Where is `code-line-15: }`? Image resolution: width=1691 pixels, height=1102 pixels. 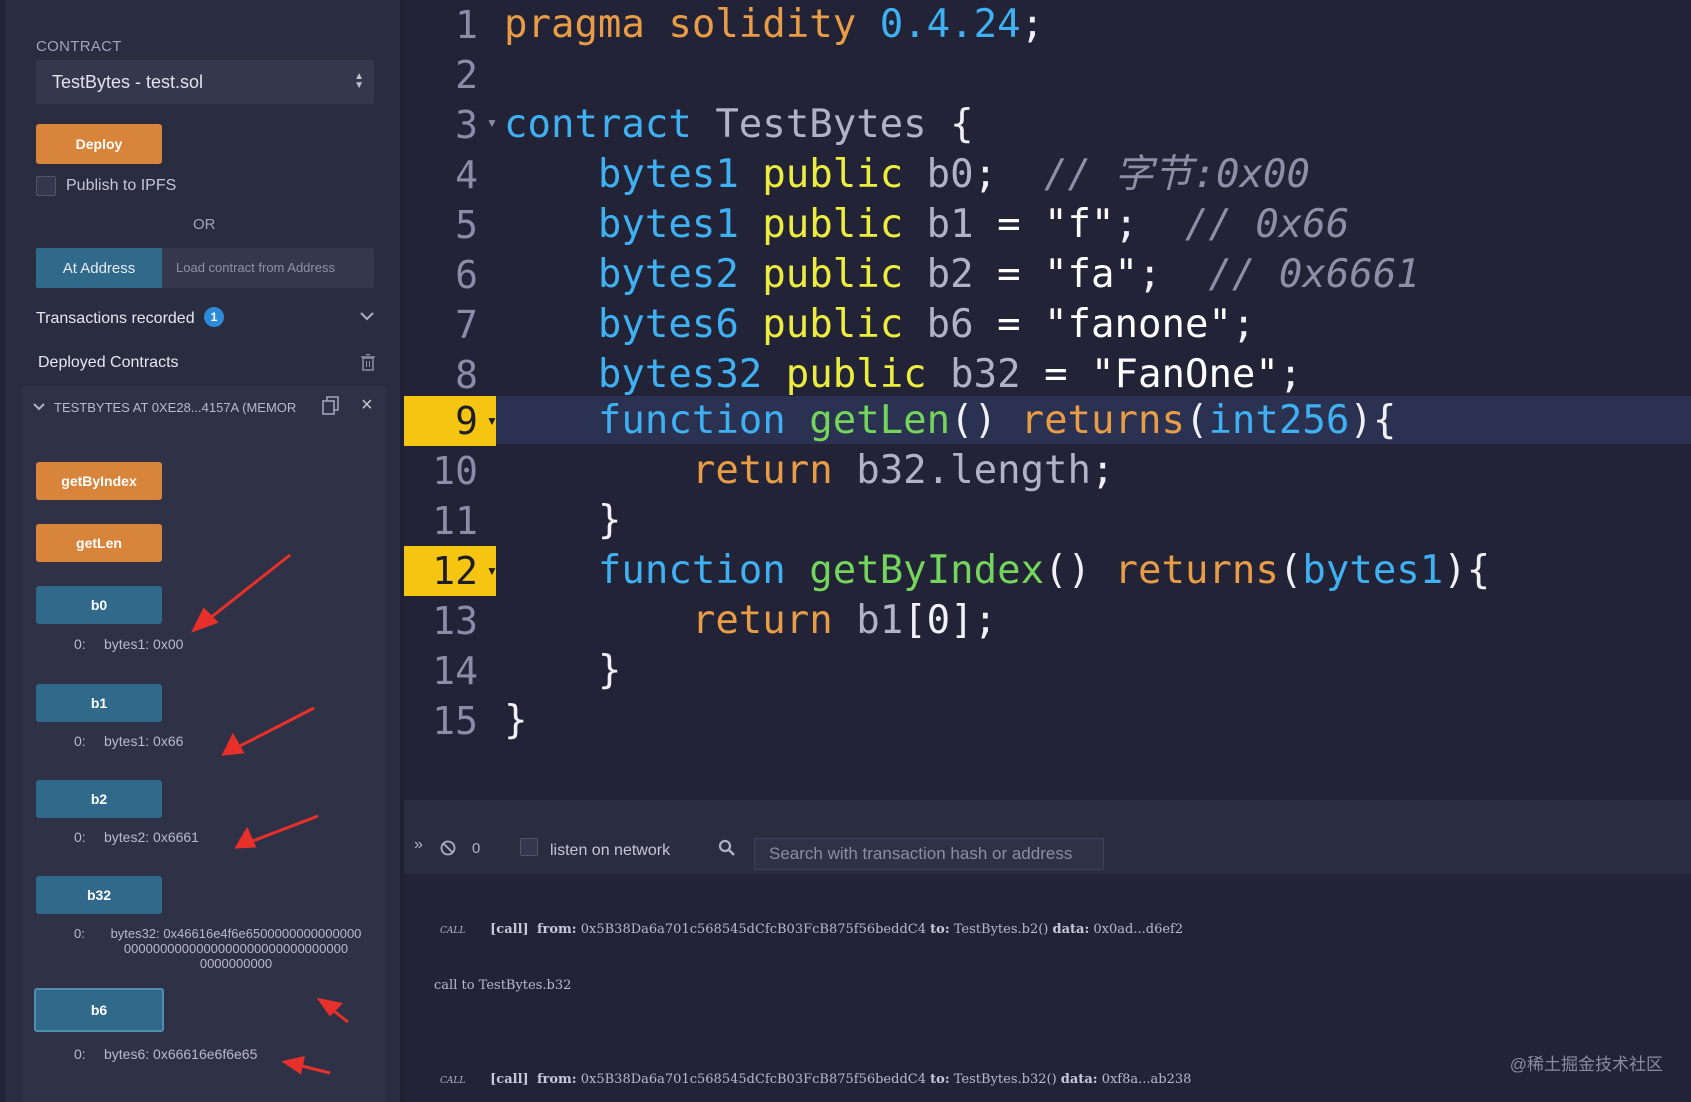
code-line-15: } is located at coordinates (516, 720).